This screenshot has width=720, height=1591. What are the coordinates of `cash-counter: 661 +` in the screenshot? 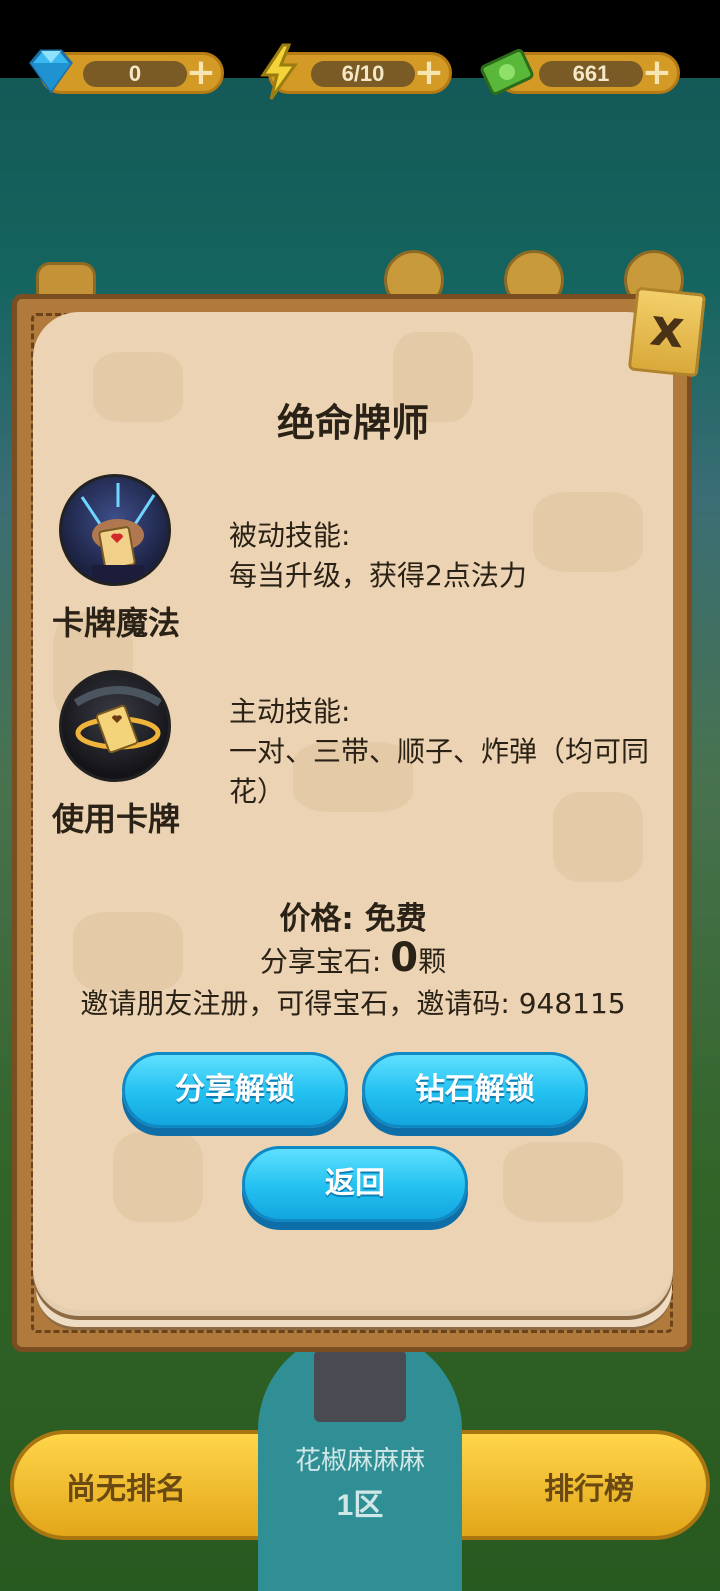 It's located at (580, 72).